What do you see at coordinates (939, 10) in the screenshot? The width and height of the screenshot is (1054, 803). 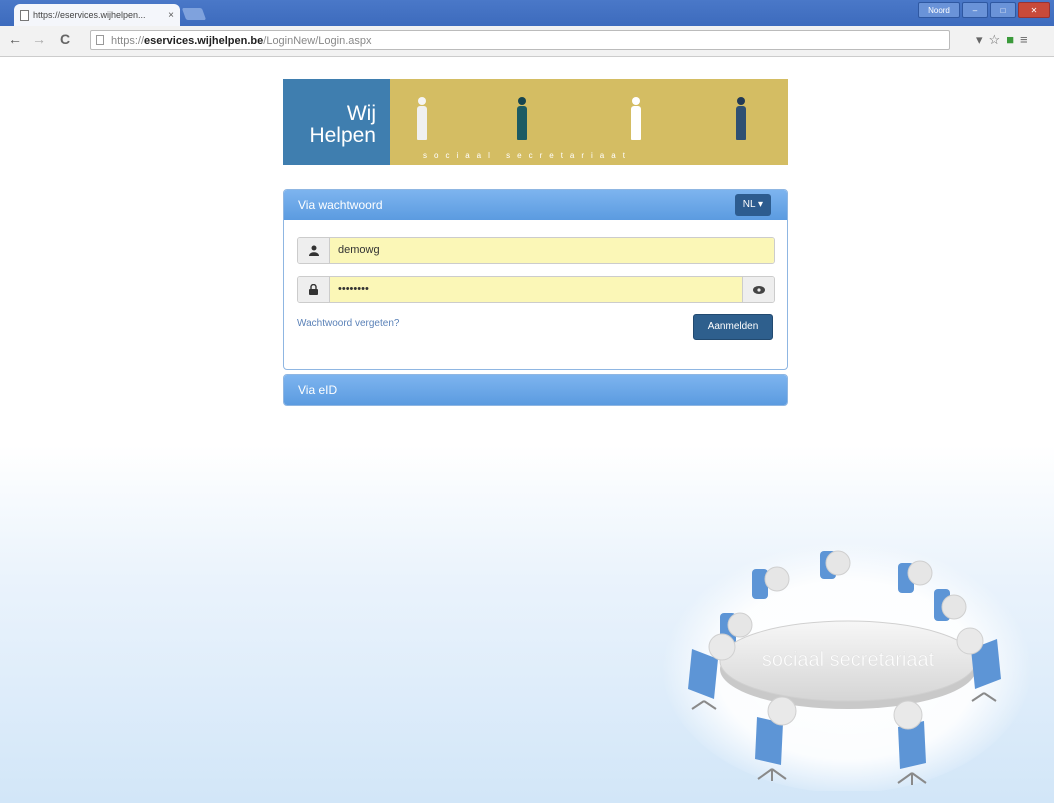 I see `window-user-badge: Noord` at bounding box center [939, 10].